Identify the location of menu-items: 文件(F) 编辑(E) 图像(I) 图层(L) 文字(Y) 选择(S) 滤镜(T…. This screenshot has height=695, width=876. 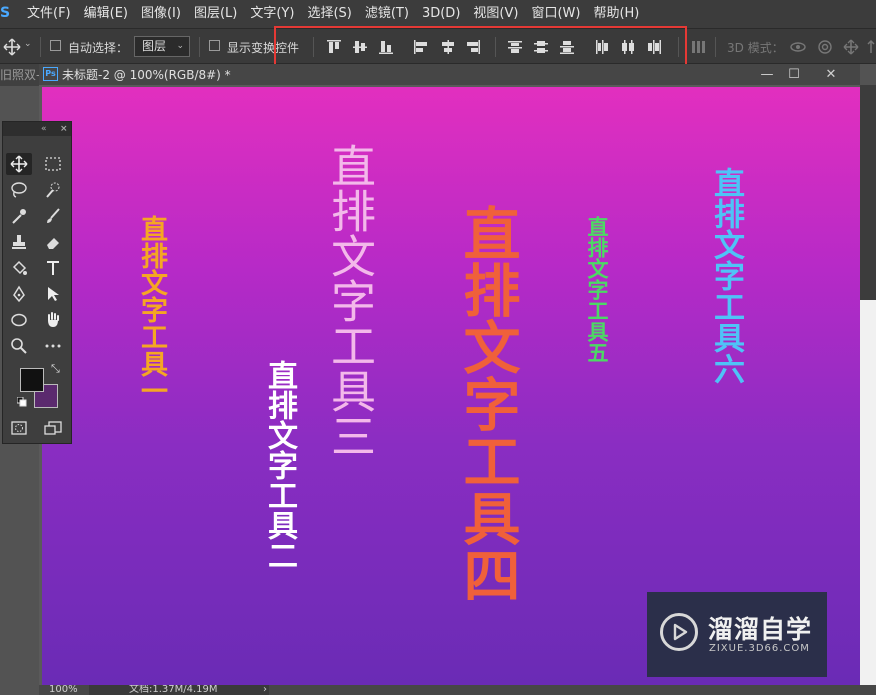
(339, 14).